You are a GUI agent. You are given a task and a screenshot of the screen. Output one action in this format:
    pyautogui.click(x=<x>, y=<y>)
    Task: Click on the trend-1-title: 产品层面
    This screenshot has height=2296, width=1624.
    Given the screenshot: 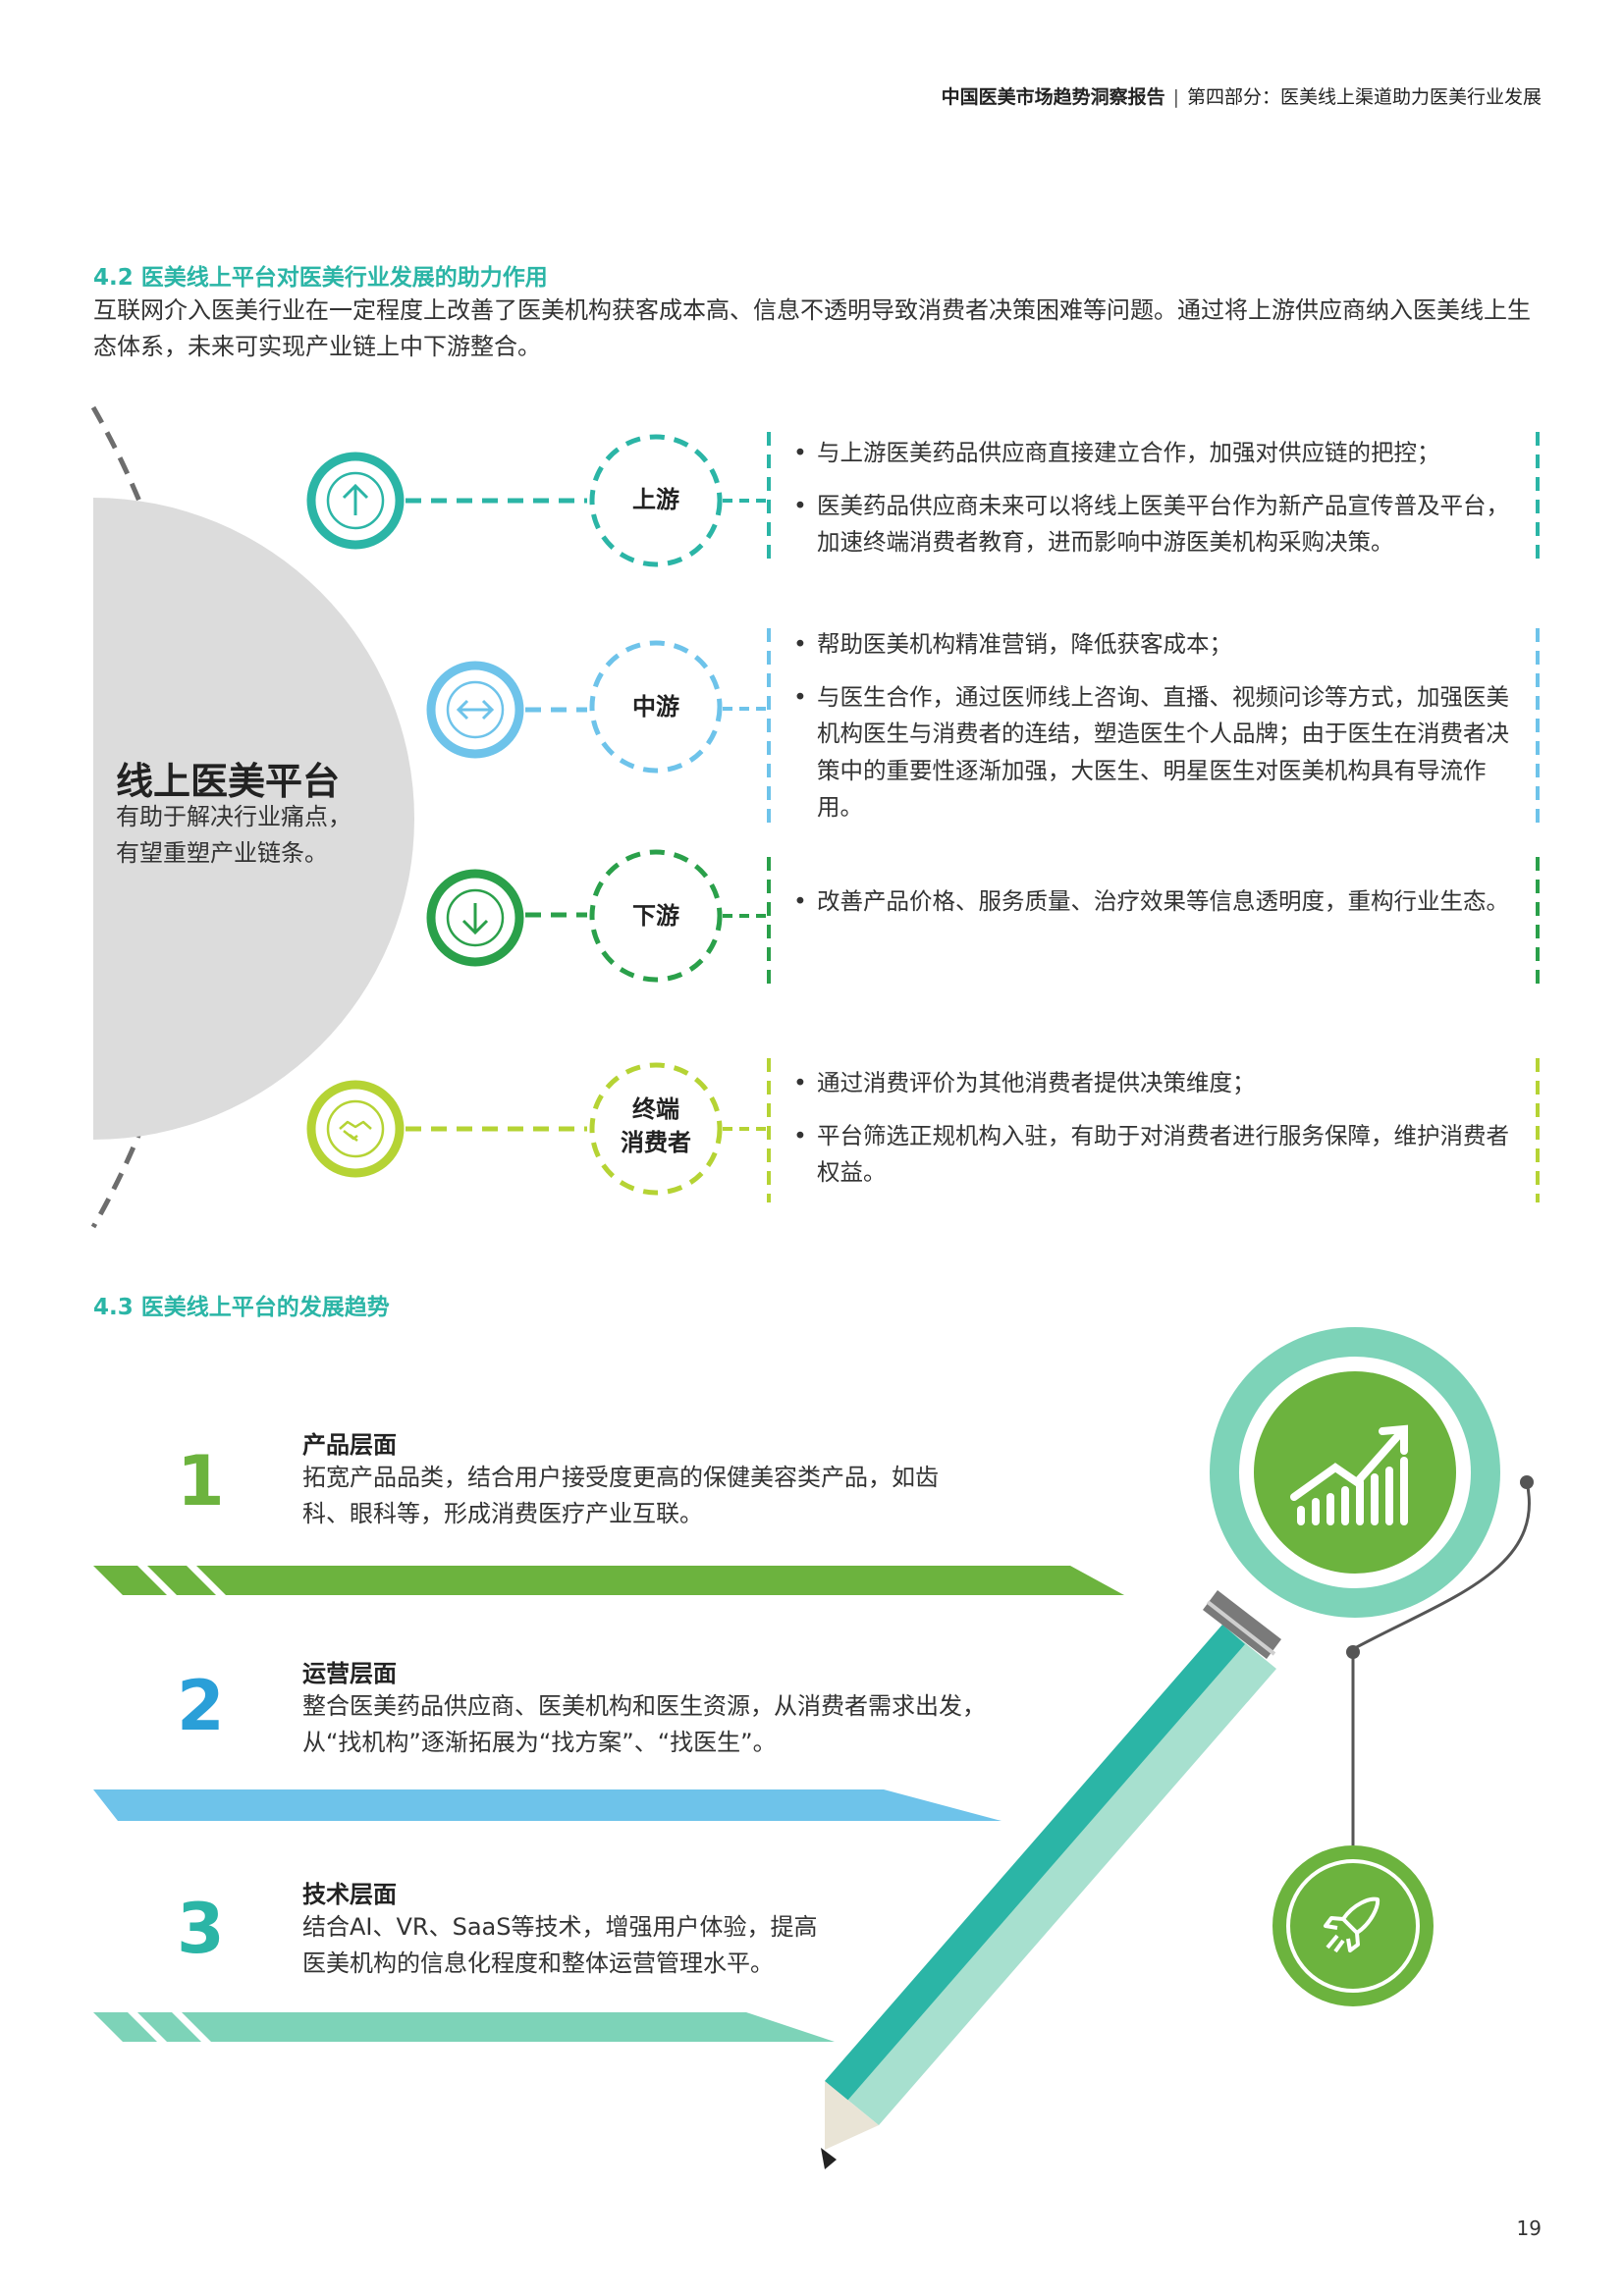 What is the action you would take?
    pyautogui.click(x=349, y=1445)
    